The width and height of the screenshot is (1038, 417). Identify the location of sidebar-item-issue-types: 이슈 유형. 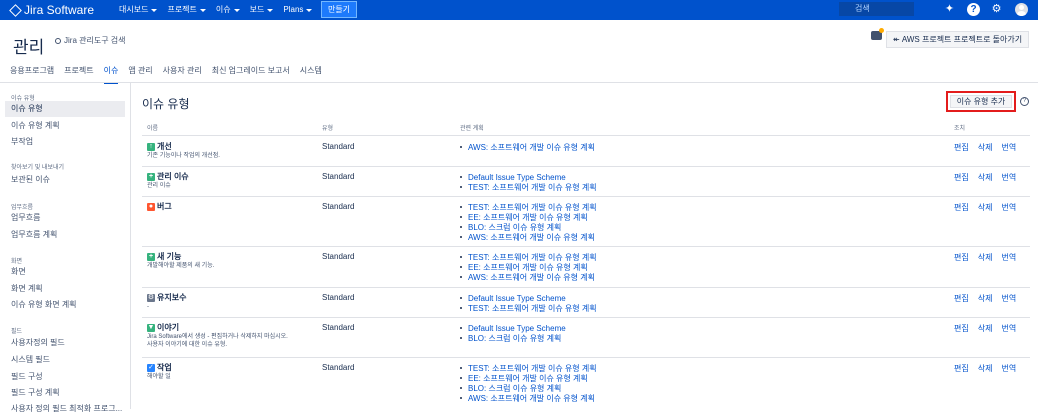
(65, 109).